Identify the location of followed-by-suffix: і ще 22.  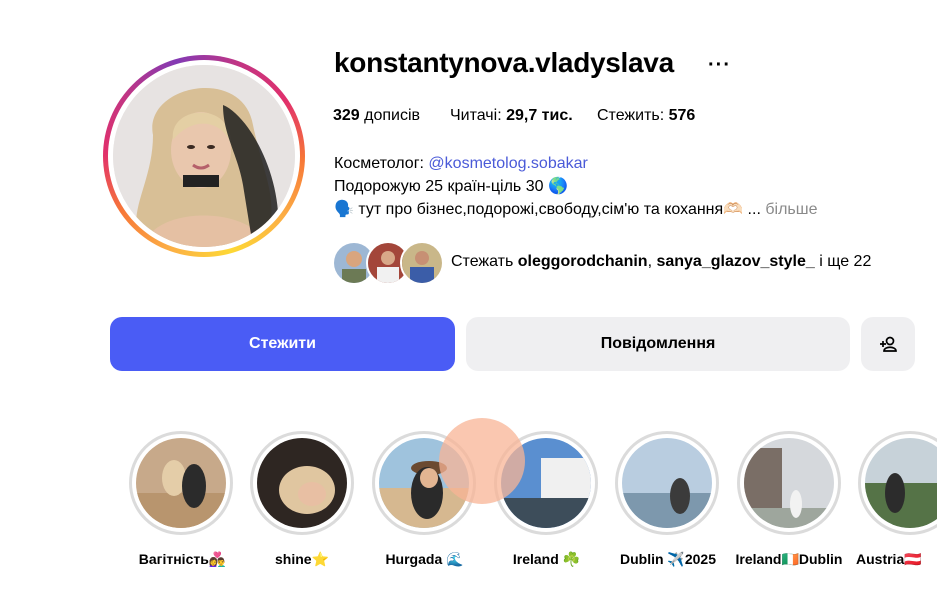
(843, 261).